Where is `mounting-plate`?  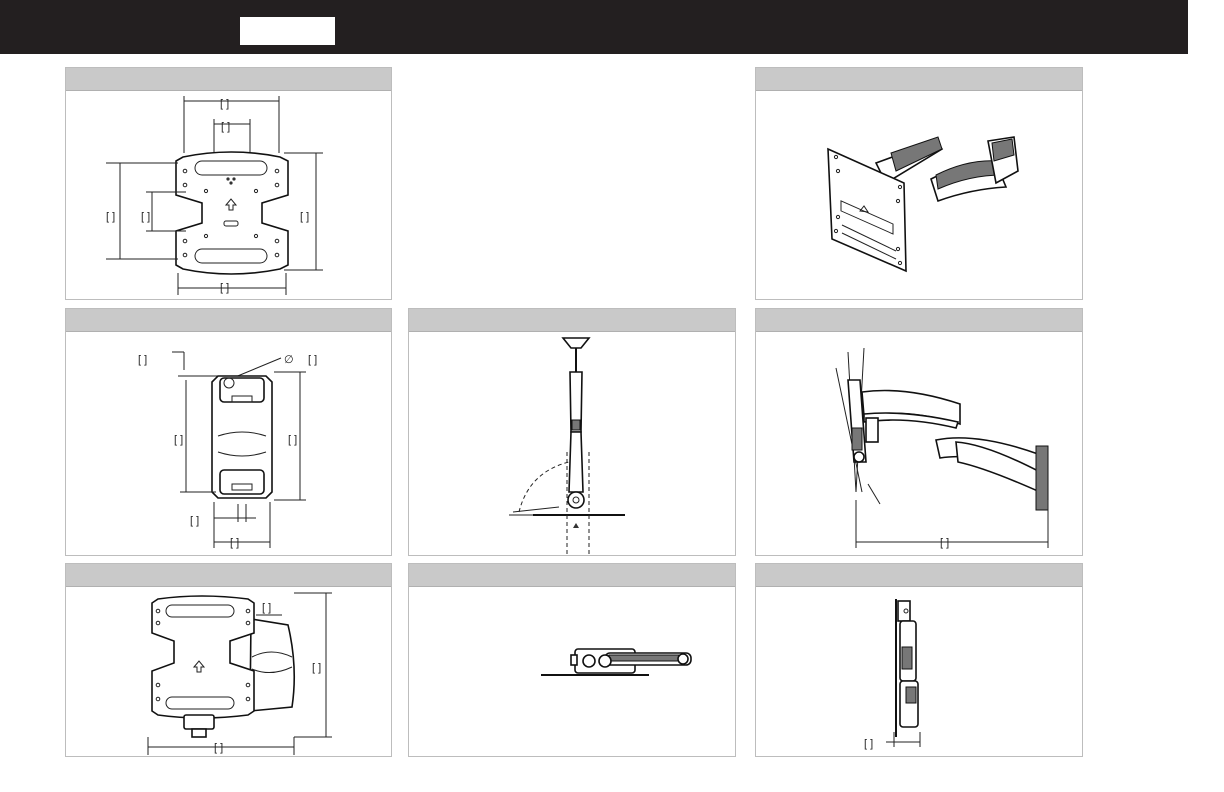 mounting-plate is located at coordinates (232, 213).